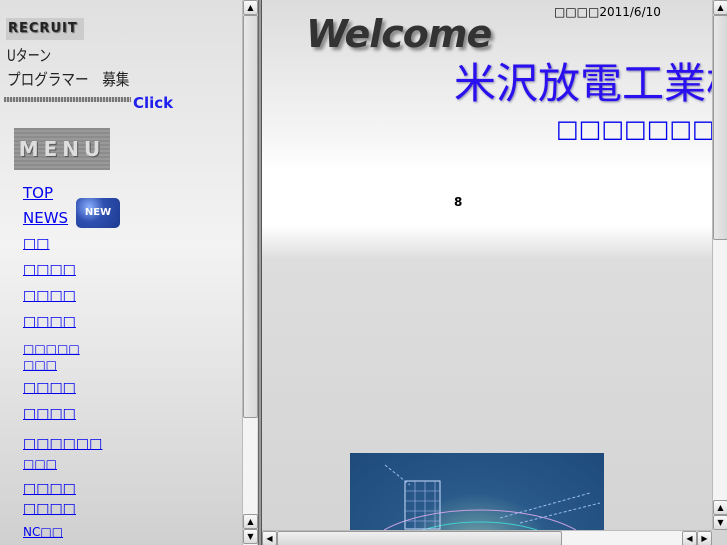 The height and width of the screenshot is (545, 727). What do you see at coordinates (45, 29) in the screenshot?
I see `recruit-banner: RECRUIT` at bounding box center [45, 29].